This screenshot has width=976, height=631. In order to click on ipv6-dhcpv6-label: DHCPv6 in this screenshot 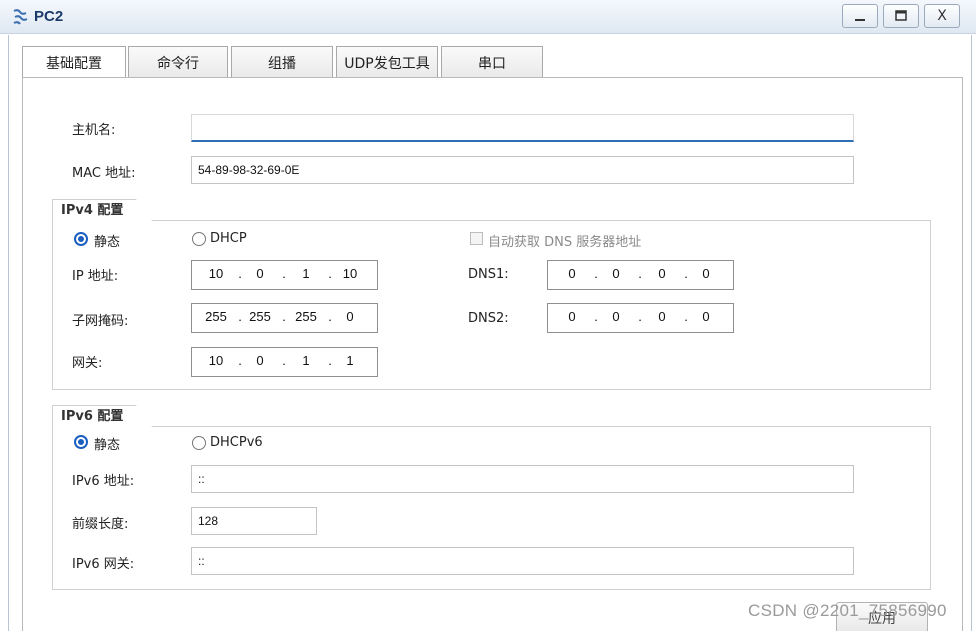, I will do `click(236, 442)`.